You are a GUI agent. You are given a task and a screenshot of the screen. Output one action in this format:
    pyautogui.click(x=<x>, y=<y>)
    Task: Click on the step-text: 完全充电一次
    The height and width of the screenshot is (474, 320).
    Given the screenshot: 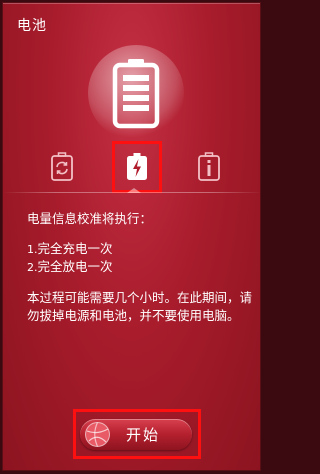 What is the action you would take?
    pyautogui.click(x=75, y=248)
    